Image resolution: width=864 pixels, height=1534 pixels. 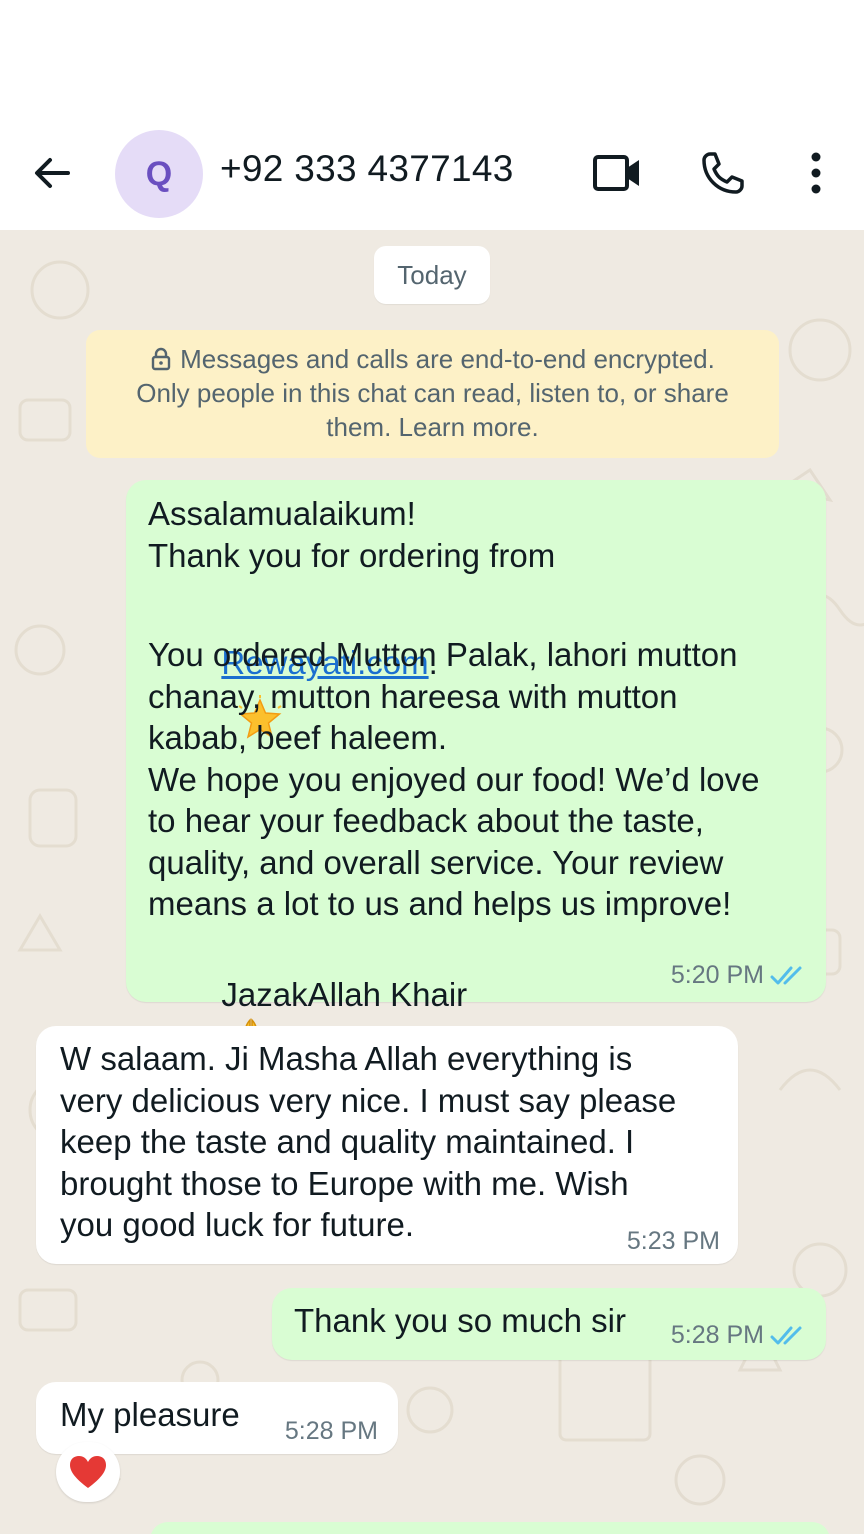 I want to click on outgoing-message: Thank you so much sir 5:28 PM, so click(x=549, y=1324).